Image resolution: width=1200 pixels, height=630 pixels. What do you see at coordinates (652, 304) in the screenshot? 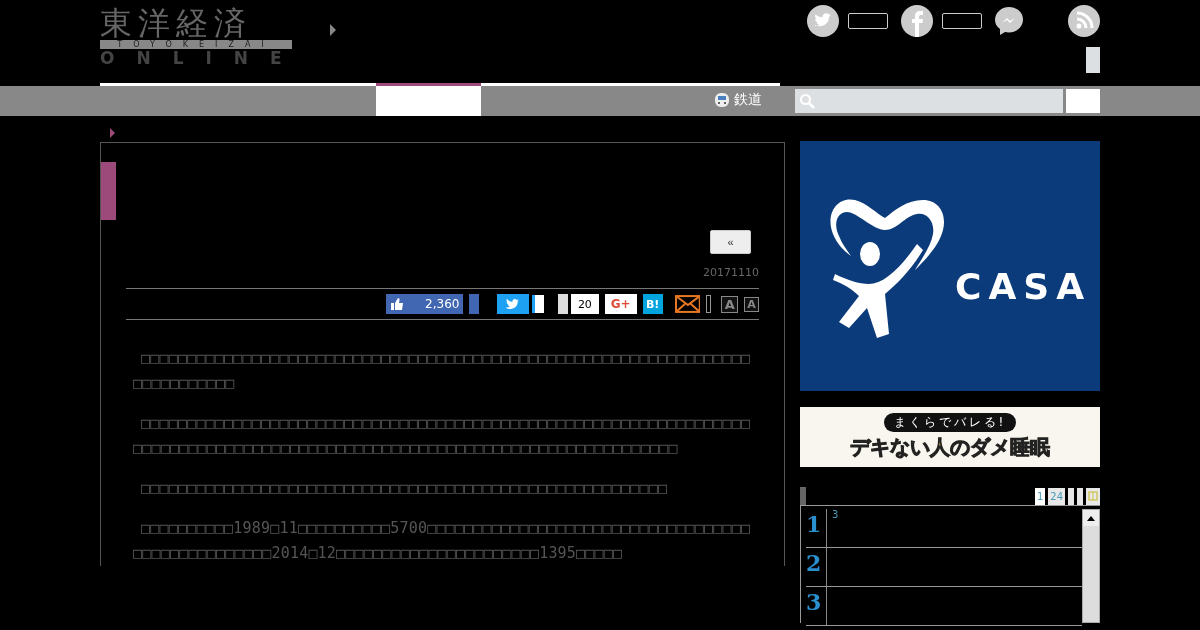
I see `hatena-bookmark-button: B!` at bounding box center [652, 304].